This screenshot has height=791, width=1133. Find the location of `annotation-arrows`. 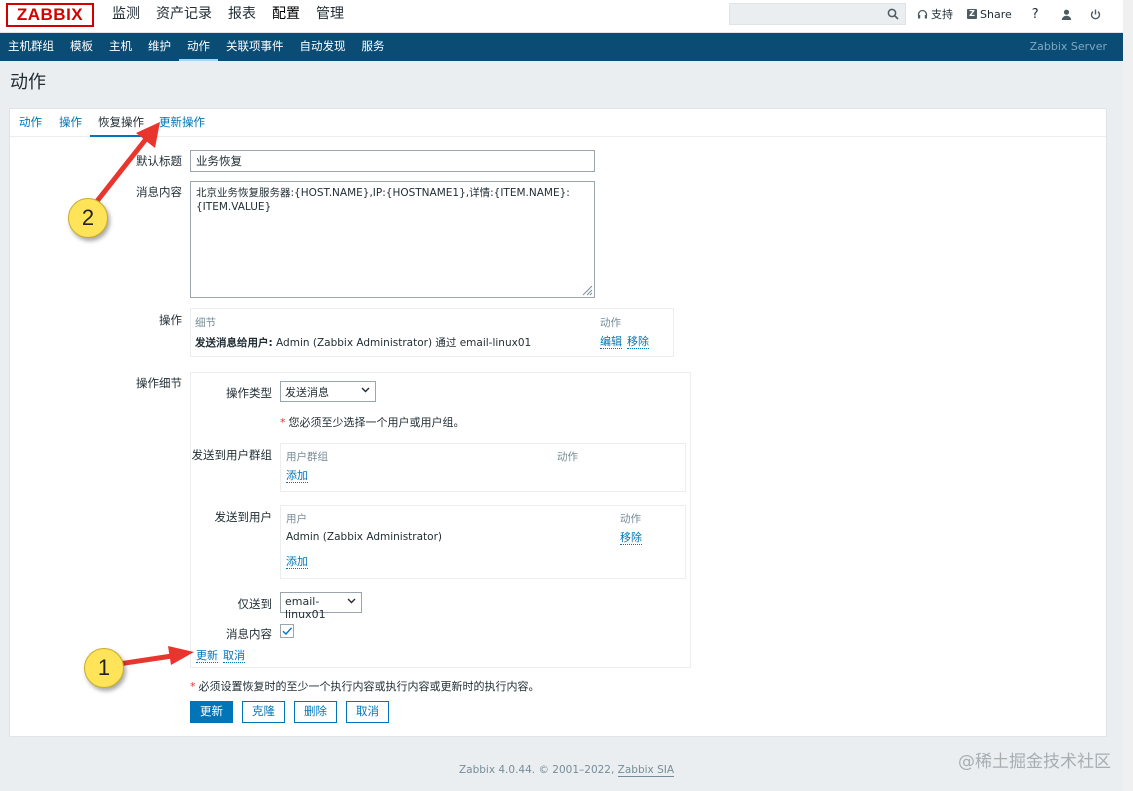

annotation-arrows is located at coordinates (142, 395).